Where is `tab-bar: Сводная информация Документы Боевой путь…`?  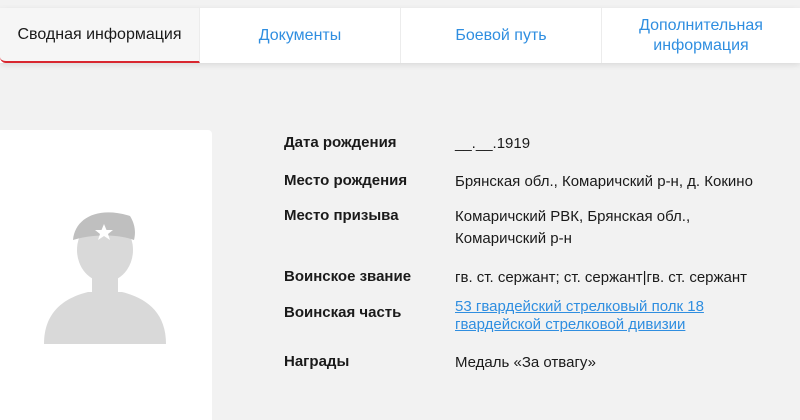
tab-bar: Сводная информация Документы Боевой путь… is located at coordinates (400, 35).